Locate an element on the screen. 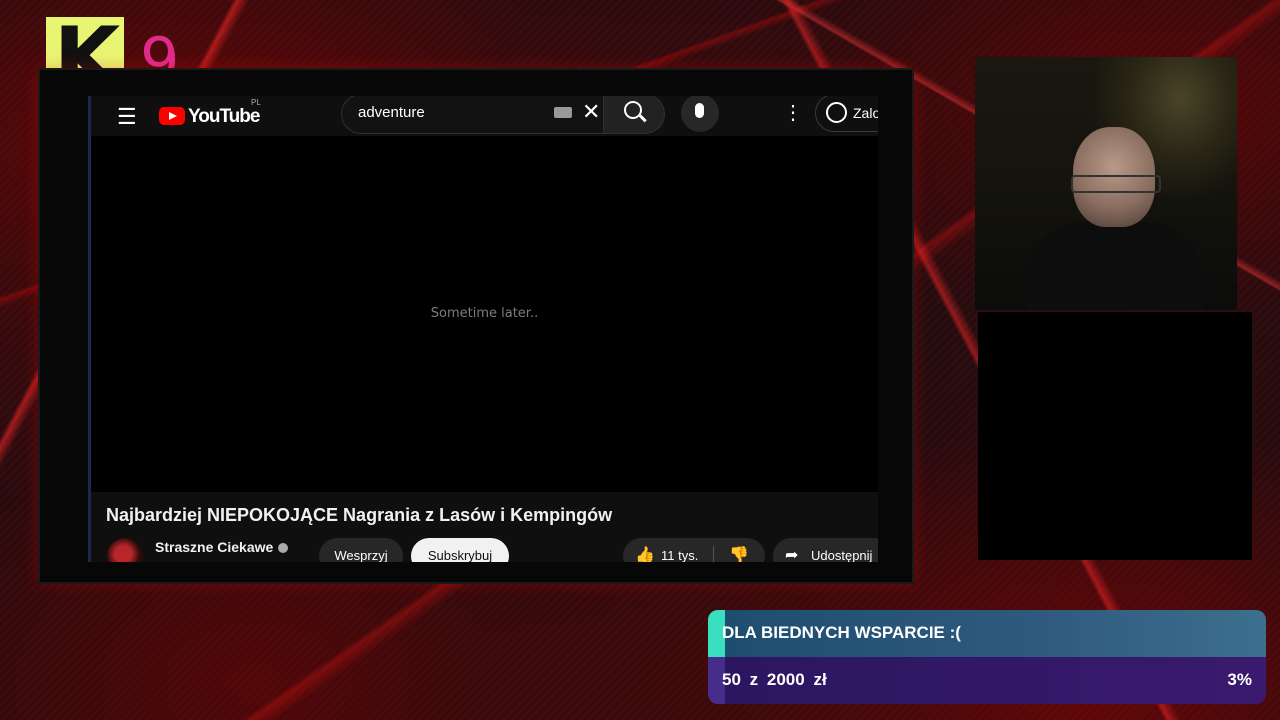 Image resolution: width=1280 pixels, height=720 pixels. donation-goal-widget: DLA BIEDNYCH WSPARCIE :( 50 z 2000 zł 3% is located at coordinates (987, 657).